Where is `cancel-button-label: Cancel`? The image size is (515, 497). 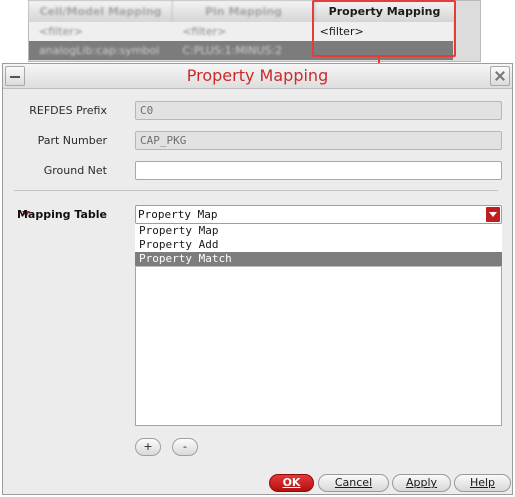 cancel-button-label: Cancel is located at coordinates (353, 482).